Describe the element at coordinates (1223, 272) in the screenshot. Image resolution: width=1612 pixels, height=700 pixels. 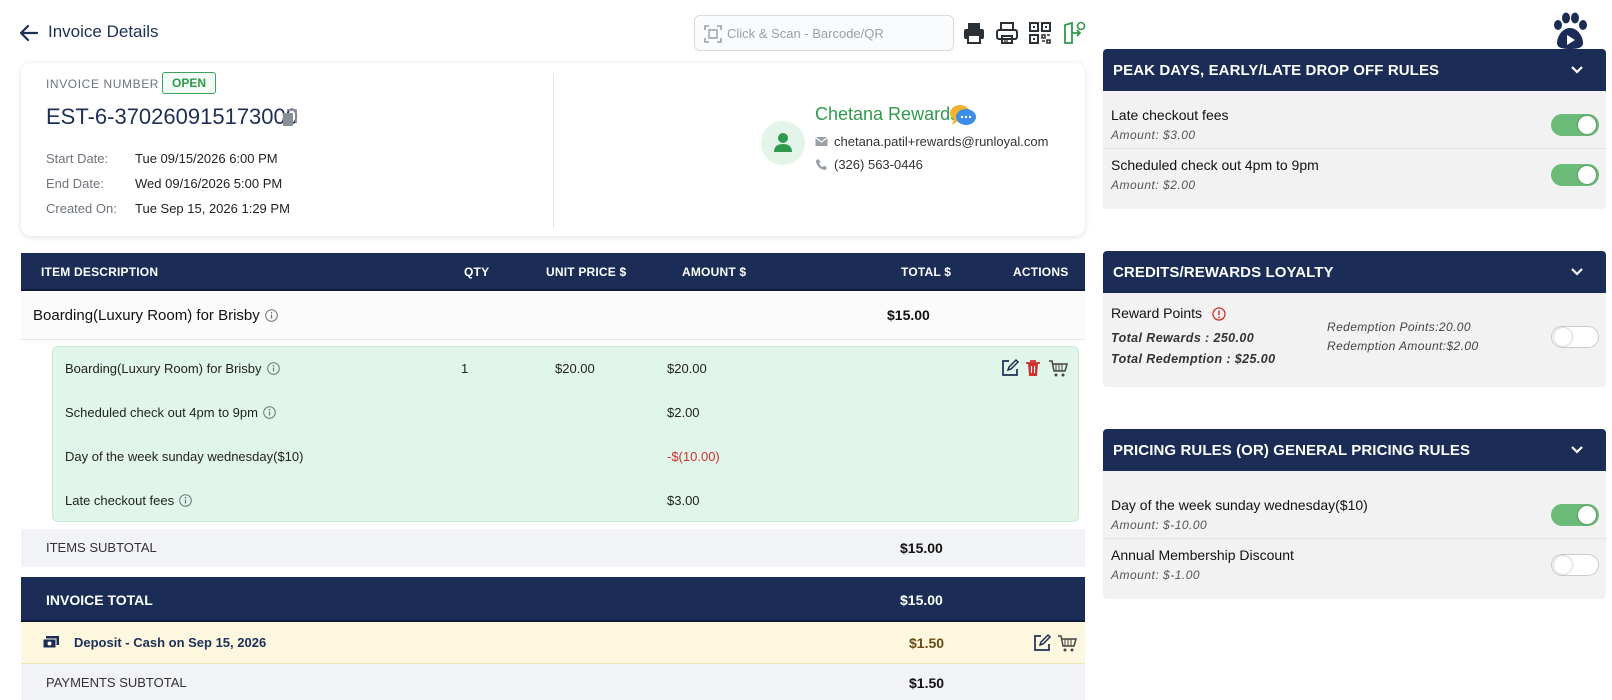
I see `panel-title: CREDITS/REWARDS LOYALTY` at that location.